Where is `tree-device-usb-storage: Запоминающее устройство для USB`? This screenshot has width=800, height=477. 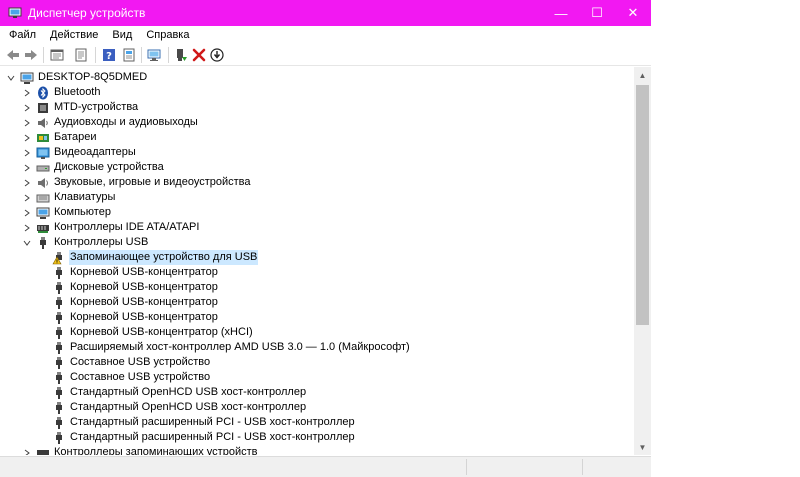 tree-device-usb-storage: Запоминающее устройство для USB is located at coordinates (155, 257).